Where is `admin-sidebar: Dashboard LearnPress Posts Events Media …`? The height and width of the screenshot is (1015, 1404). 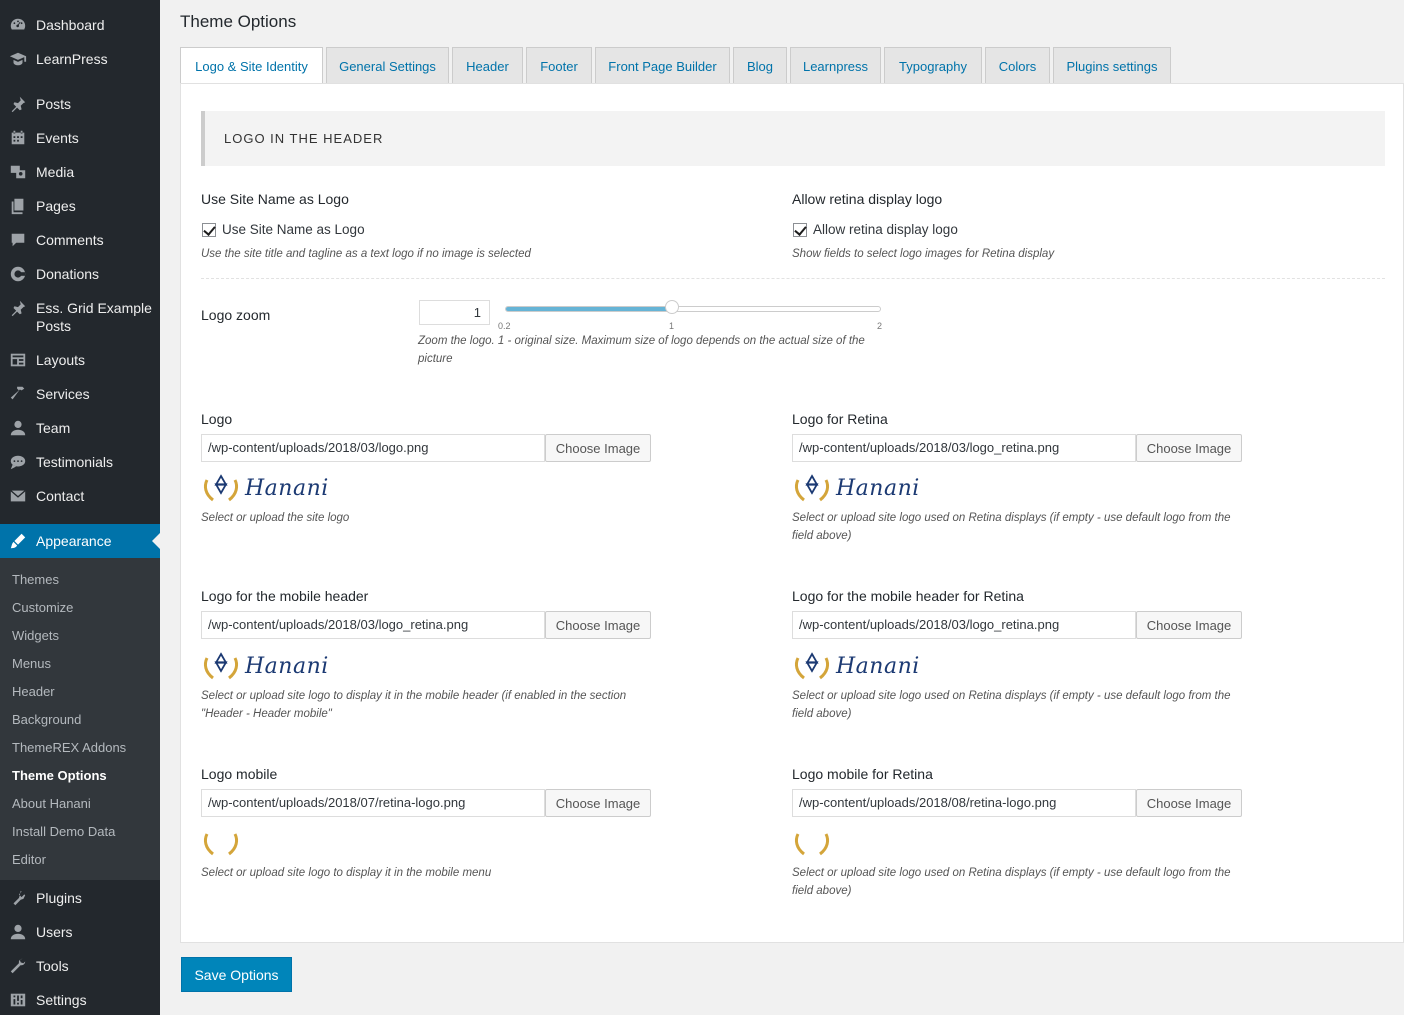
admin-sidebar: Dashboard LearnPress Posts Events Media … is located at coordinates (80, 507).